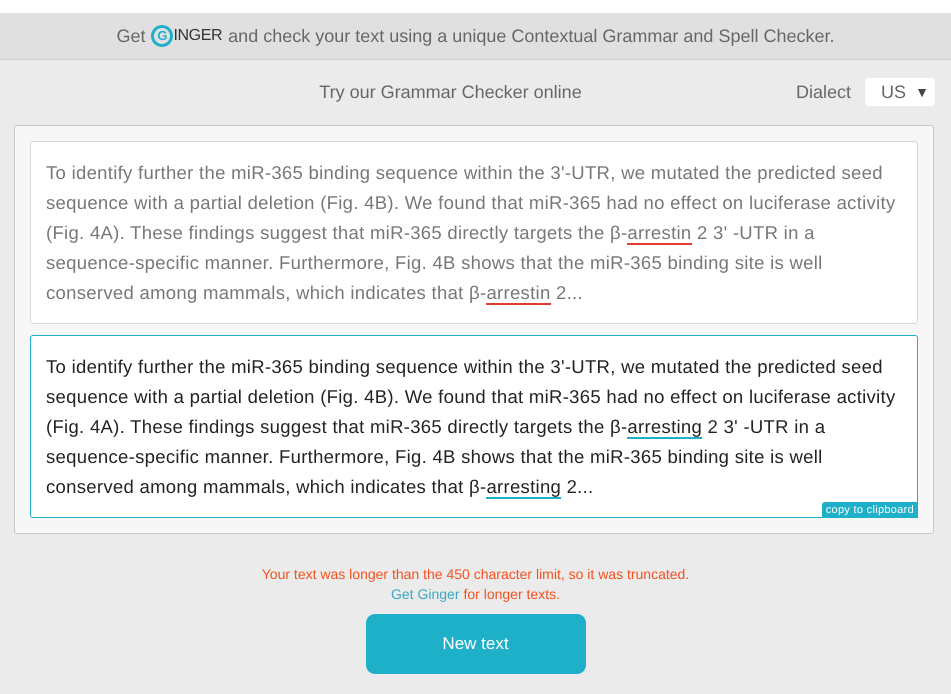 The height and width of the screenshot is (694, 951). I want to click on banner-text: and check your text using a unique Contextual Grammar and Spell Checker., so click(531, 36).